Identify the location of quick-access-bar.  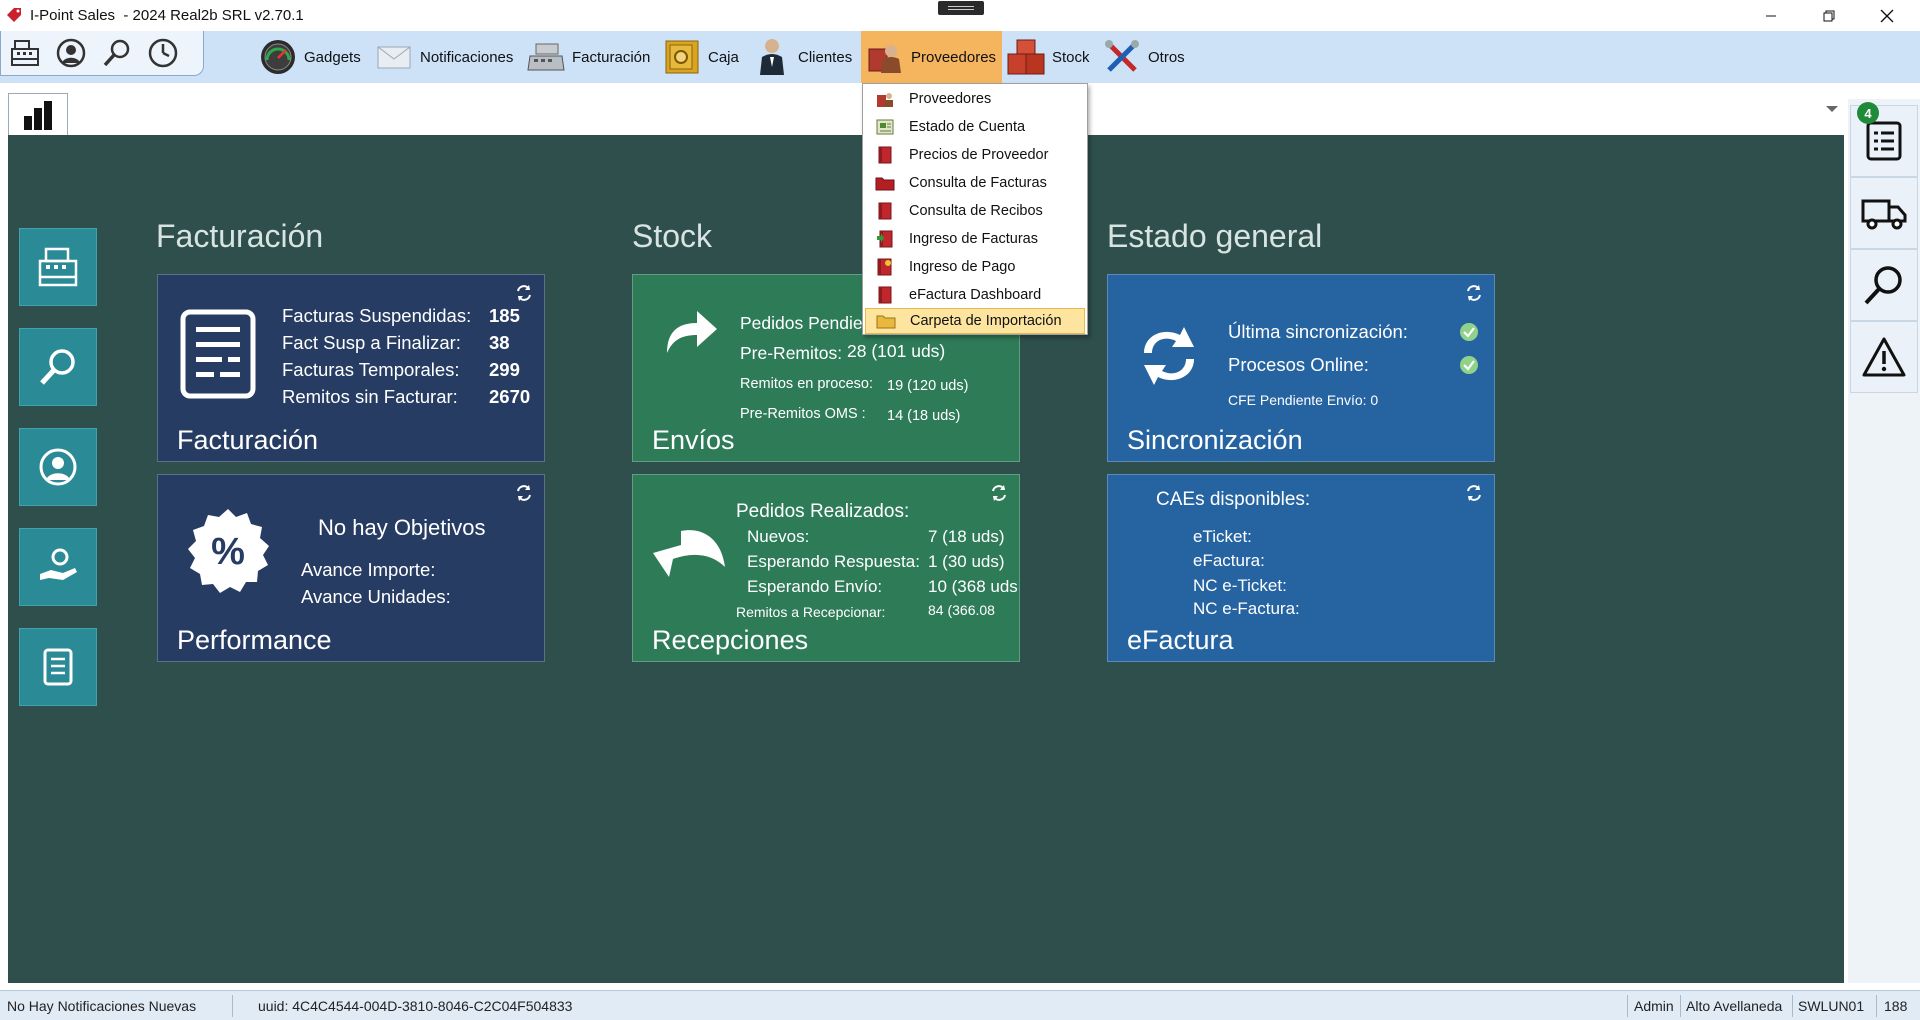
(102, 53).